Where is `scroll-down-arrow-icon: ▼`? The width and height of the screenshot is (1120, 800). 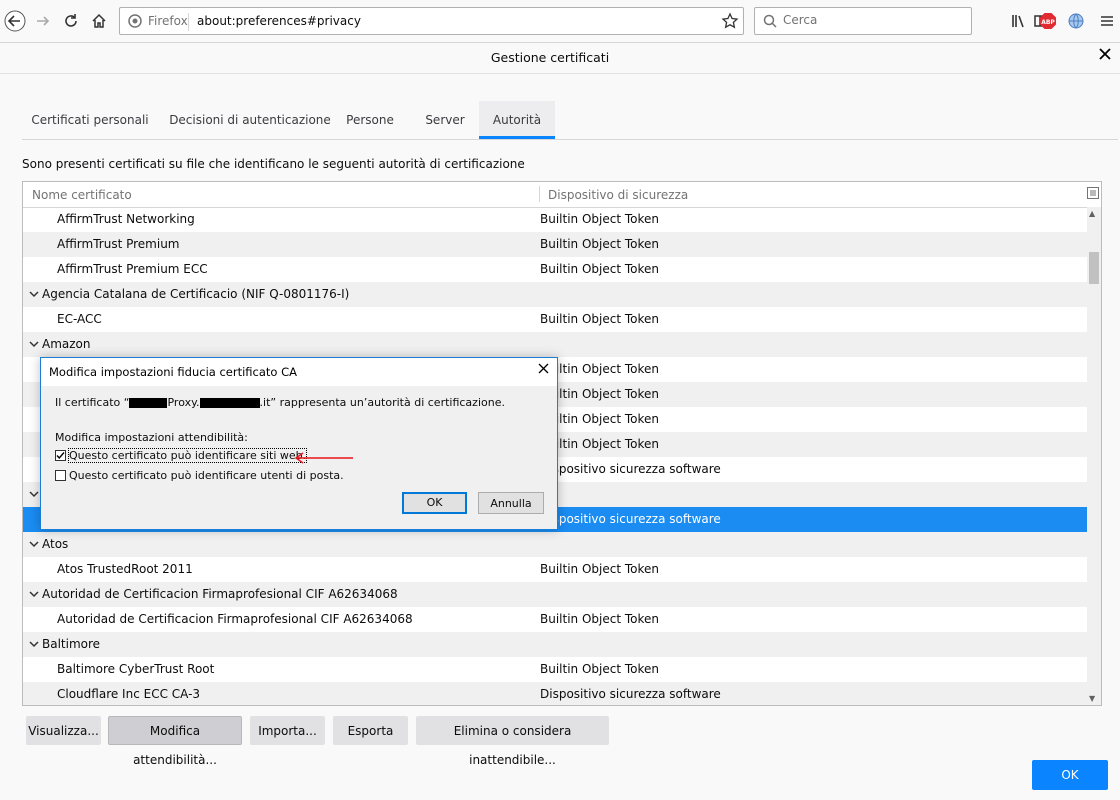
scroll-down-arrow-icon: ▼ is located at coordinates (1092, 698).